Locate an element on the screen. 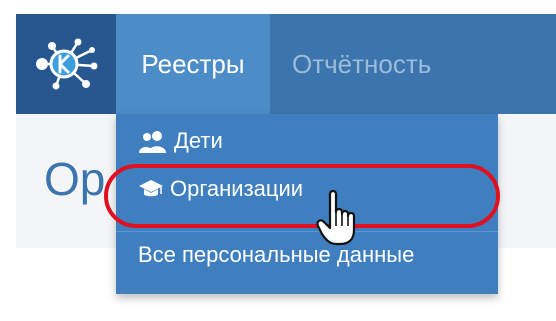 The width and height of the screenshot is (556, 321). menu-item-label: Все персональные данные is located at coordinates (276, 254).